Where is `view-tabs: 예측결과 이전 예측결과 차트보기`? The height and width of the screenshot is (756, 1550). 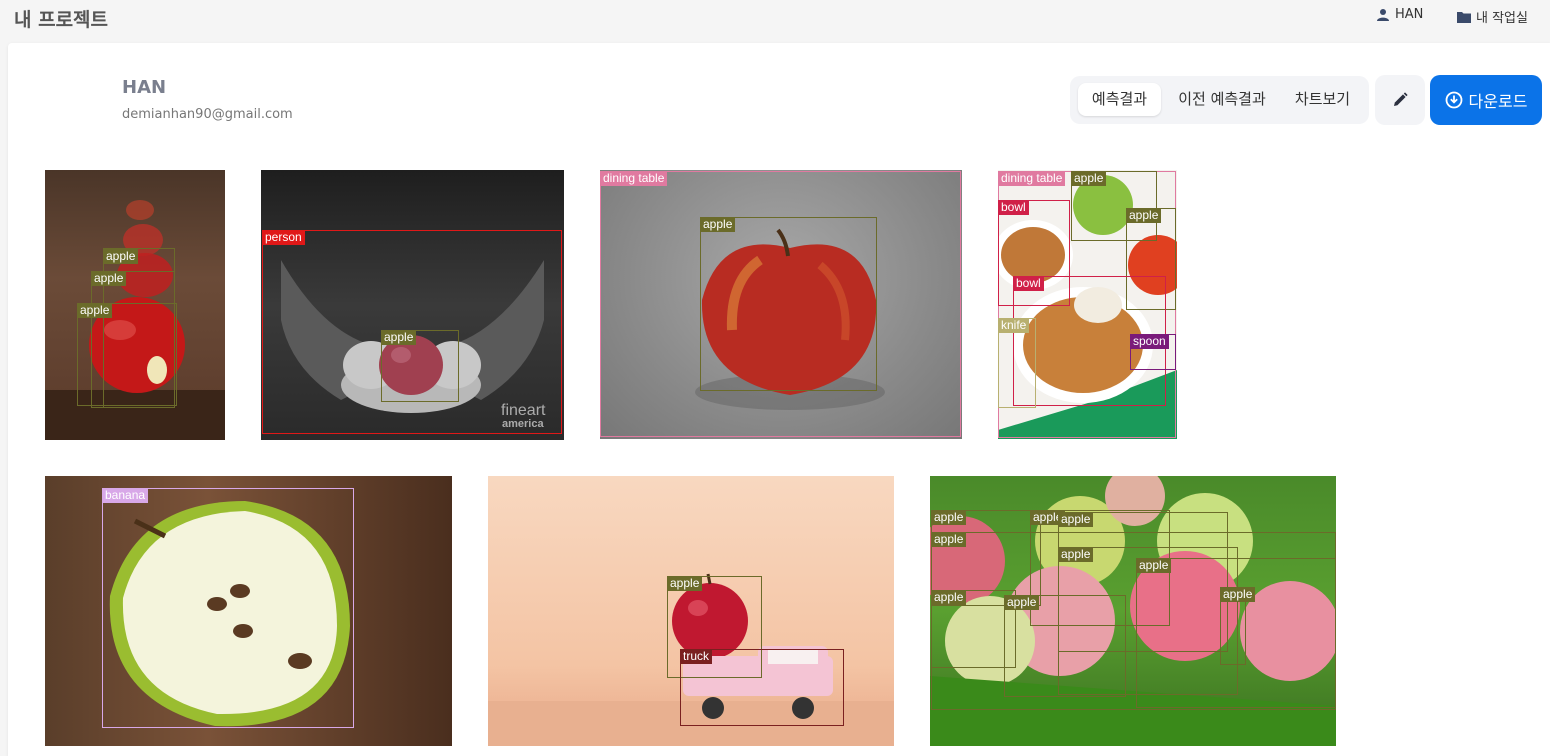
view-tabs: 예측결과 이전 예측결과 차트보기 is located at coordinates (1219, 100).